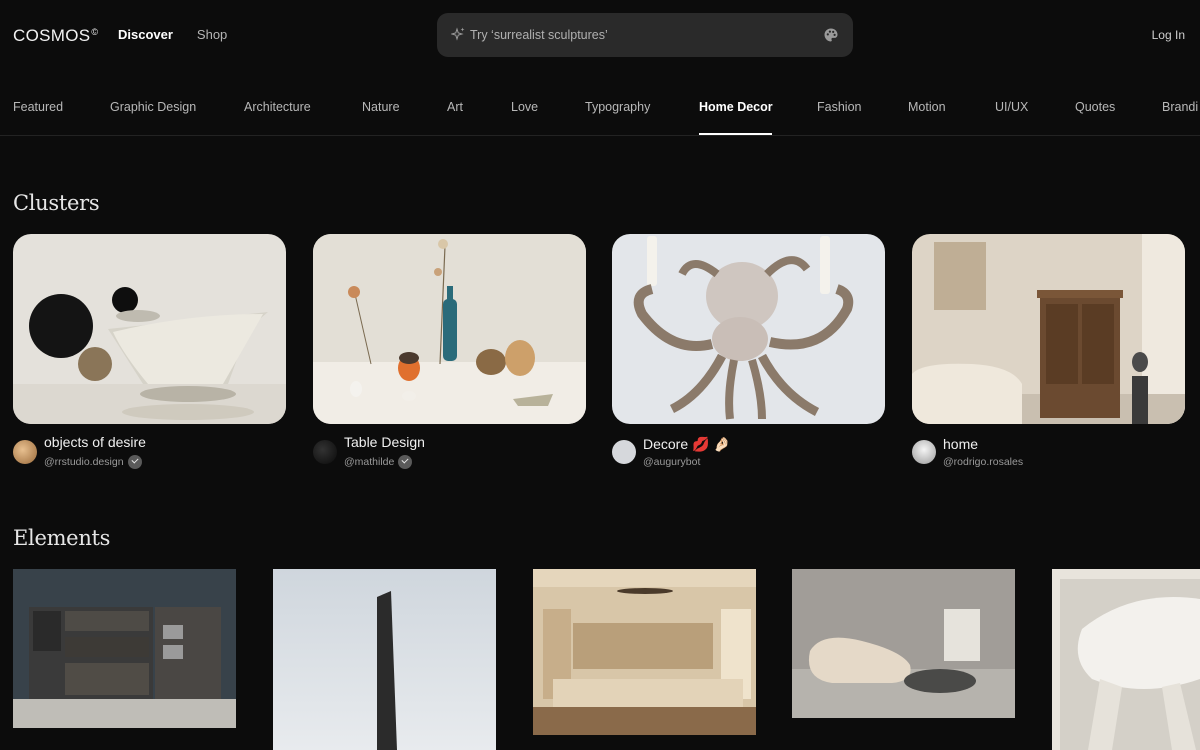 The width and height of the screenshot is (1200, 750). Describe the element at coordinates (381, 107) in the screenshot. I see `tab-nature: Nature` at that location.